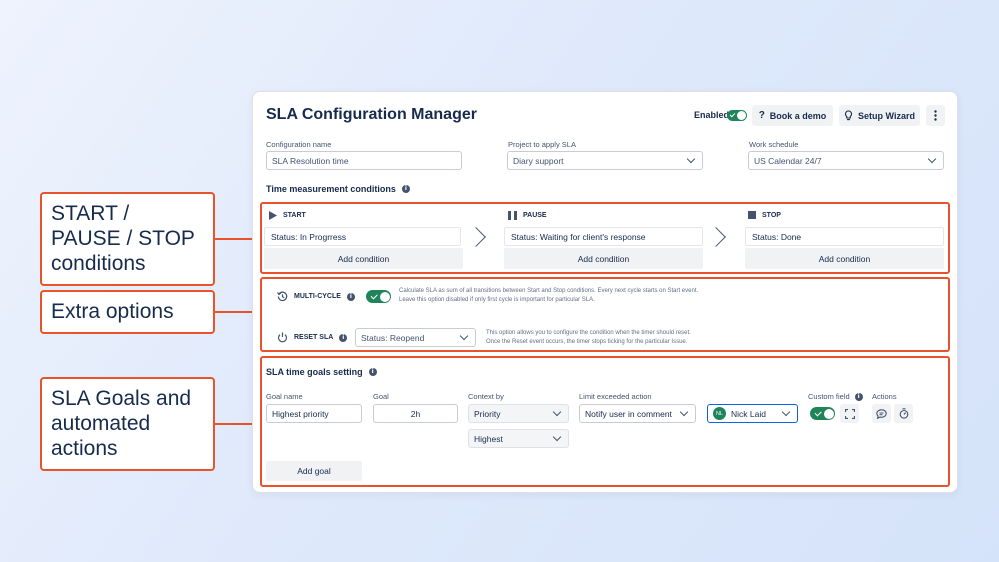  I want to click on user-select: NL Nick Laid, so click(752, 413).